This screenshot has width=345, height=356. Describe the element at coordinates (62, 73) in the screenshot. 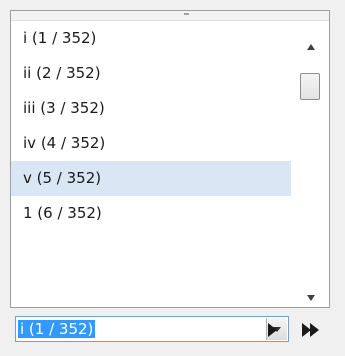

I see `list-item-label: ii (2 / 352)` at that location.